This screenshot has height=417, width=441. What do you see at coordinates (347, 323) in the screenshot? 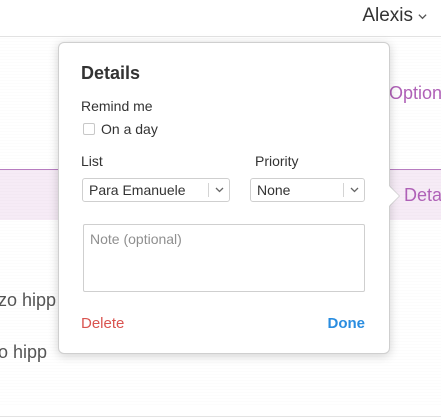
I see `done-button: Done` at bounding box center [347, 323].